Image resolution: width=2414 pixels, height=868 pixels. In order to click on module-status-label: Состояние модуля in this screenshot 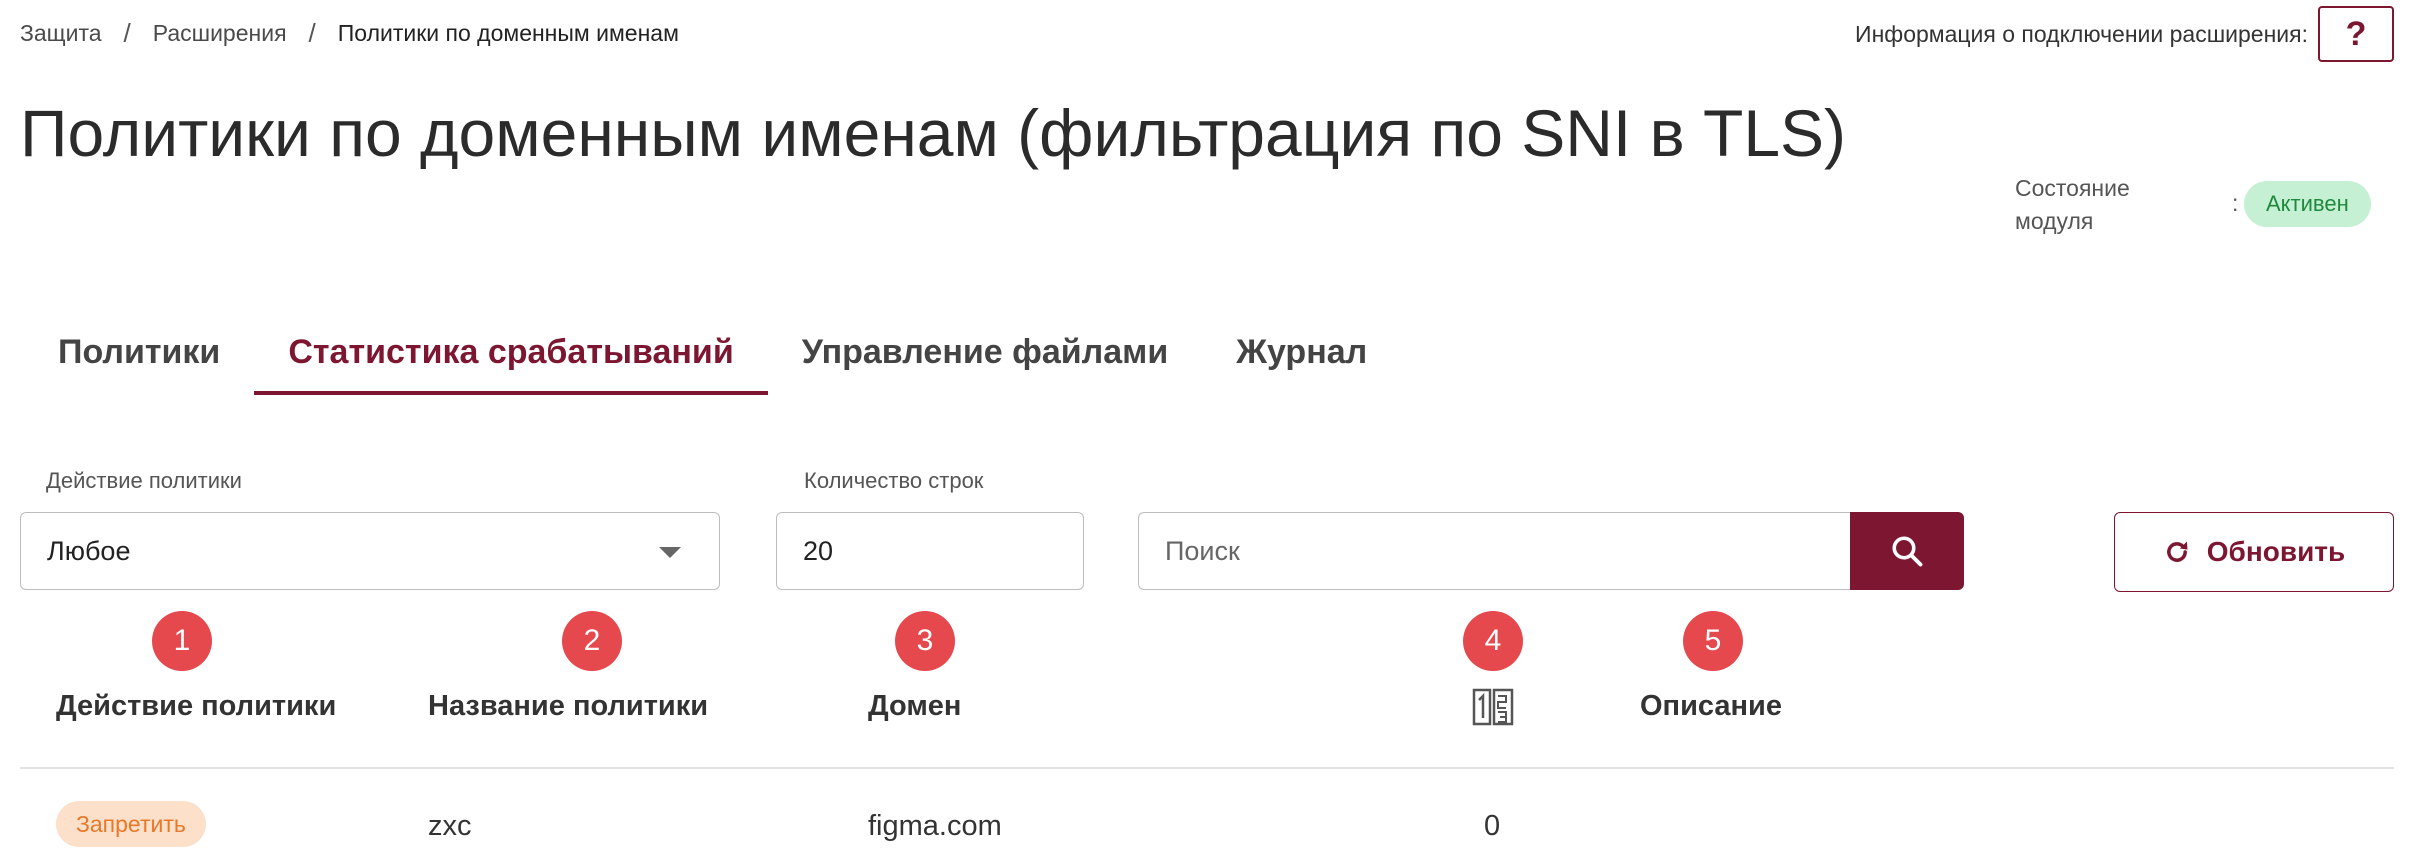, I will do `click(2072, 204)`.